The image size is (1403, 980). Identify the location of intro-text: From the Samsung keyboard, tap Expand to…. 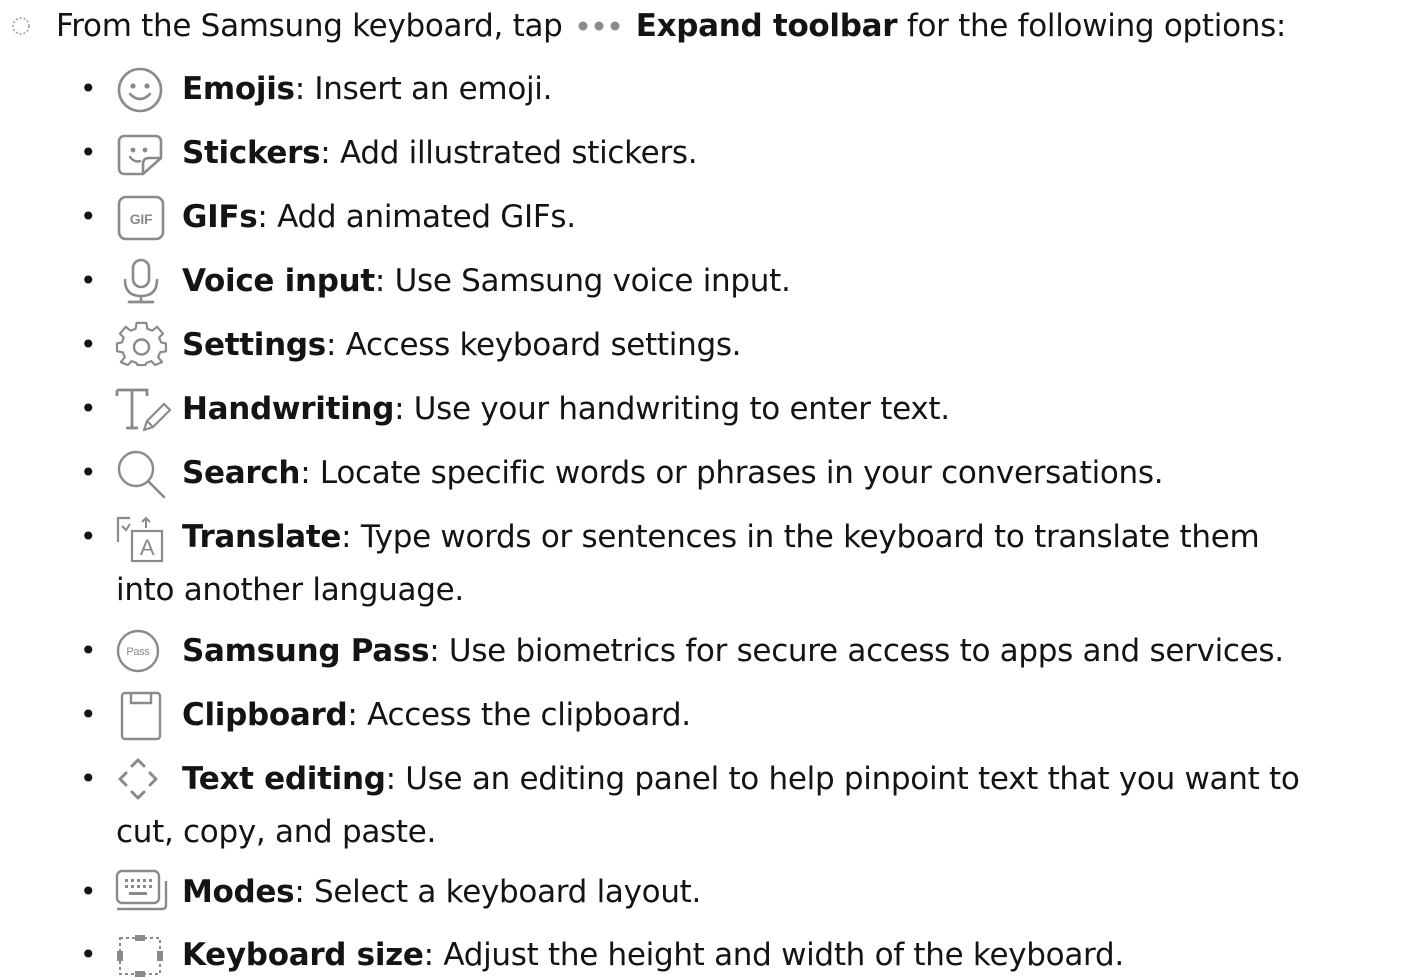
(671, 26).